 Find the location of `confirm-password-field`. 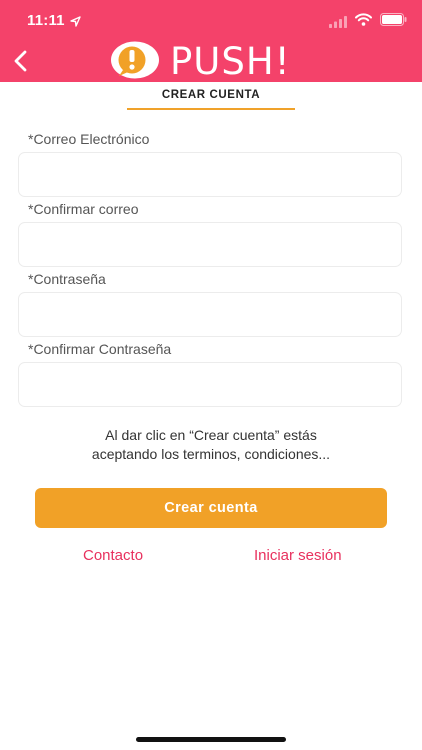

confirm-password-field is located at coordinates (210, 384).